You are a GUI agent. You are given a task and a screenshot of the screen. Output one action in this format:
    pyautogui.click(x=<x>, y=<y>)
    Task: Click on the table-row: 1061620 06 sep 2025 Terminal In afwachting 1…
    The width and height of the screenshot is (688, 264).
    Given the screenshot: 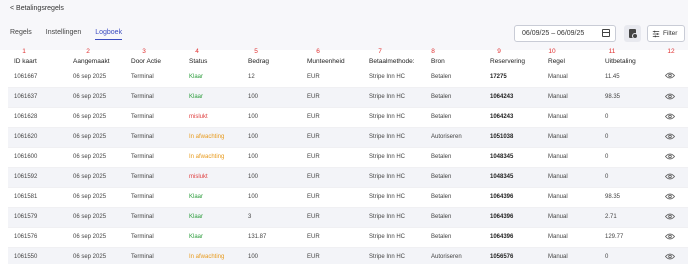 What is the action you would take?
    pyautogui.click(x=348, y=137)
    